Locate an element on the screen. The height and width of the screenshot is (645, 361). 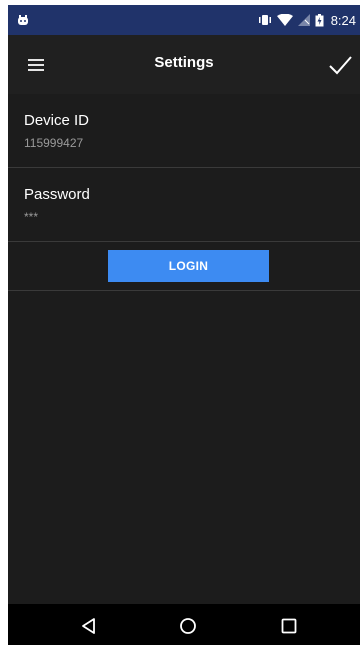
home-icon is located at coordinates (188, 626).